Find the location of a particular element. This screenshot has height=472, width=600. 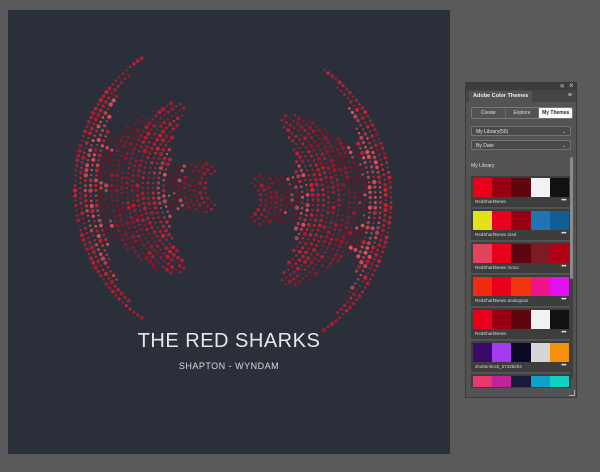

theme-card: RedSharkNews analogous ••• is located at coordinates (521, 290).